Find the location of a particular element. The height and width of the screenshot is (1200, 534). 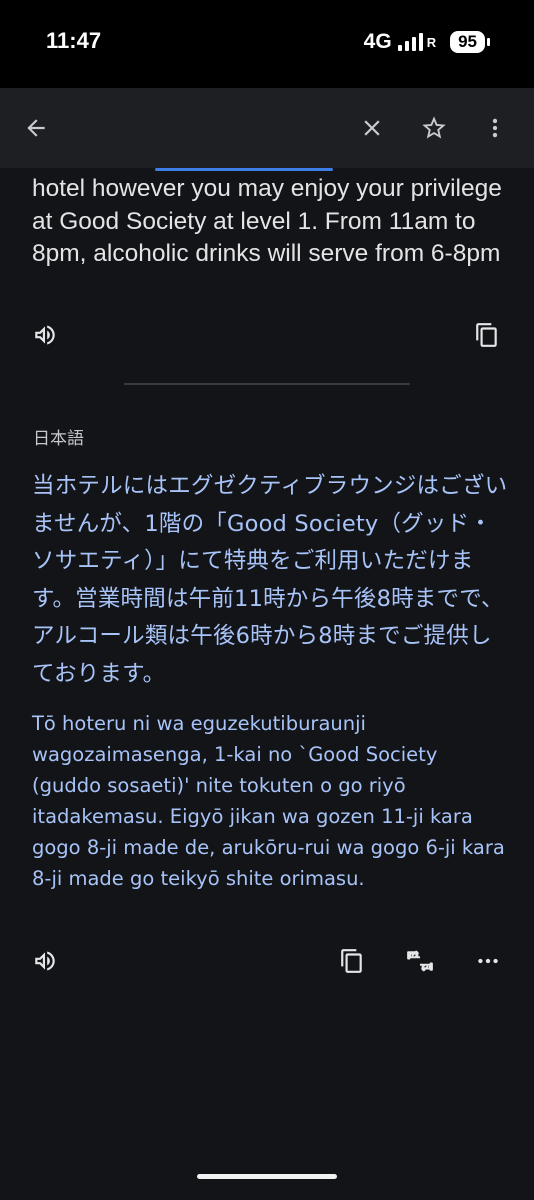

status-bar: 11:47 4G R 95 is located at coordinates (267, 44).